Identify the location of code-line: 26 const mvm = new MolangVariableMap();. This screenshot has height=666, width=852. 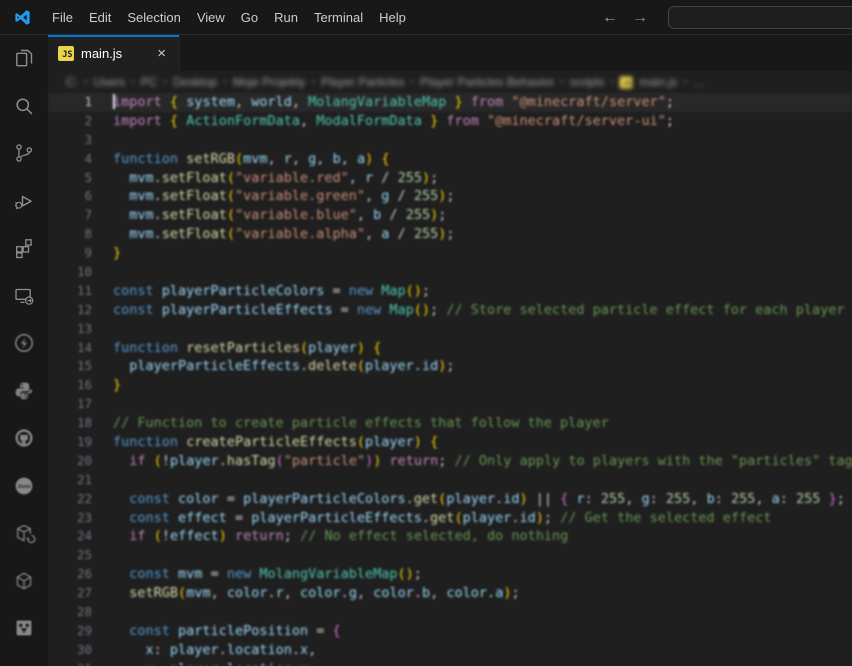
(450, 574).